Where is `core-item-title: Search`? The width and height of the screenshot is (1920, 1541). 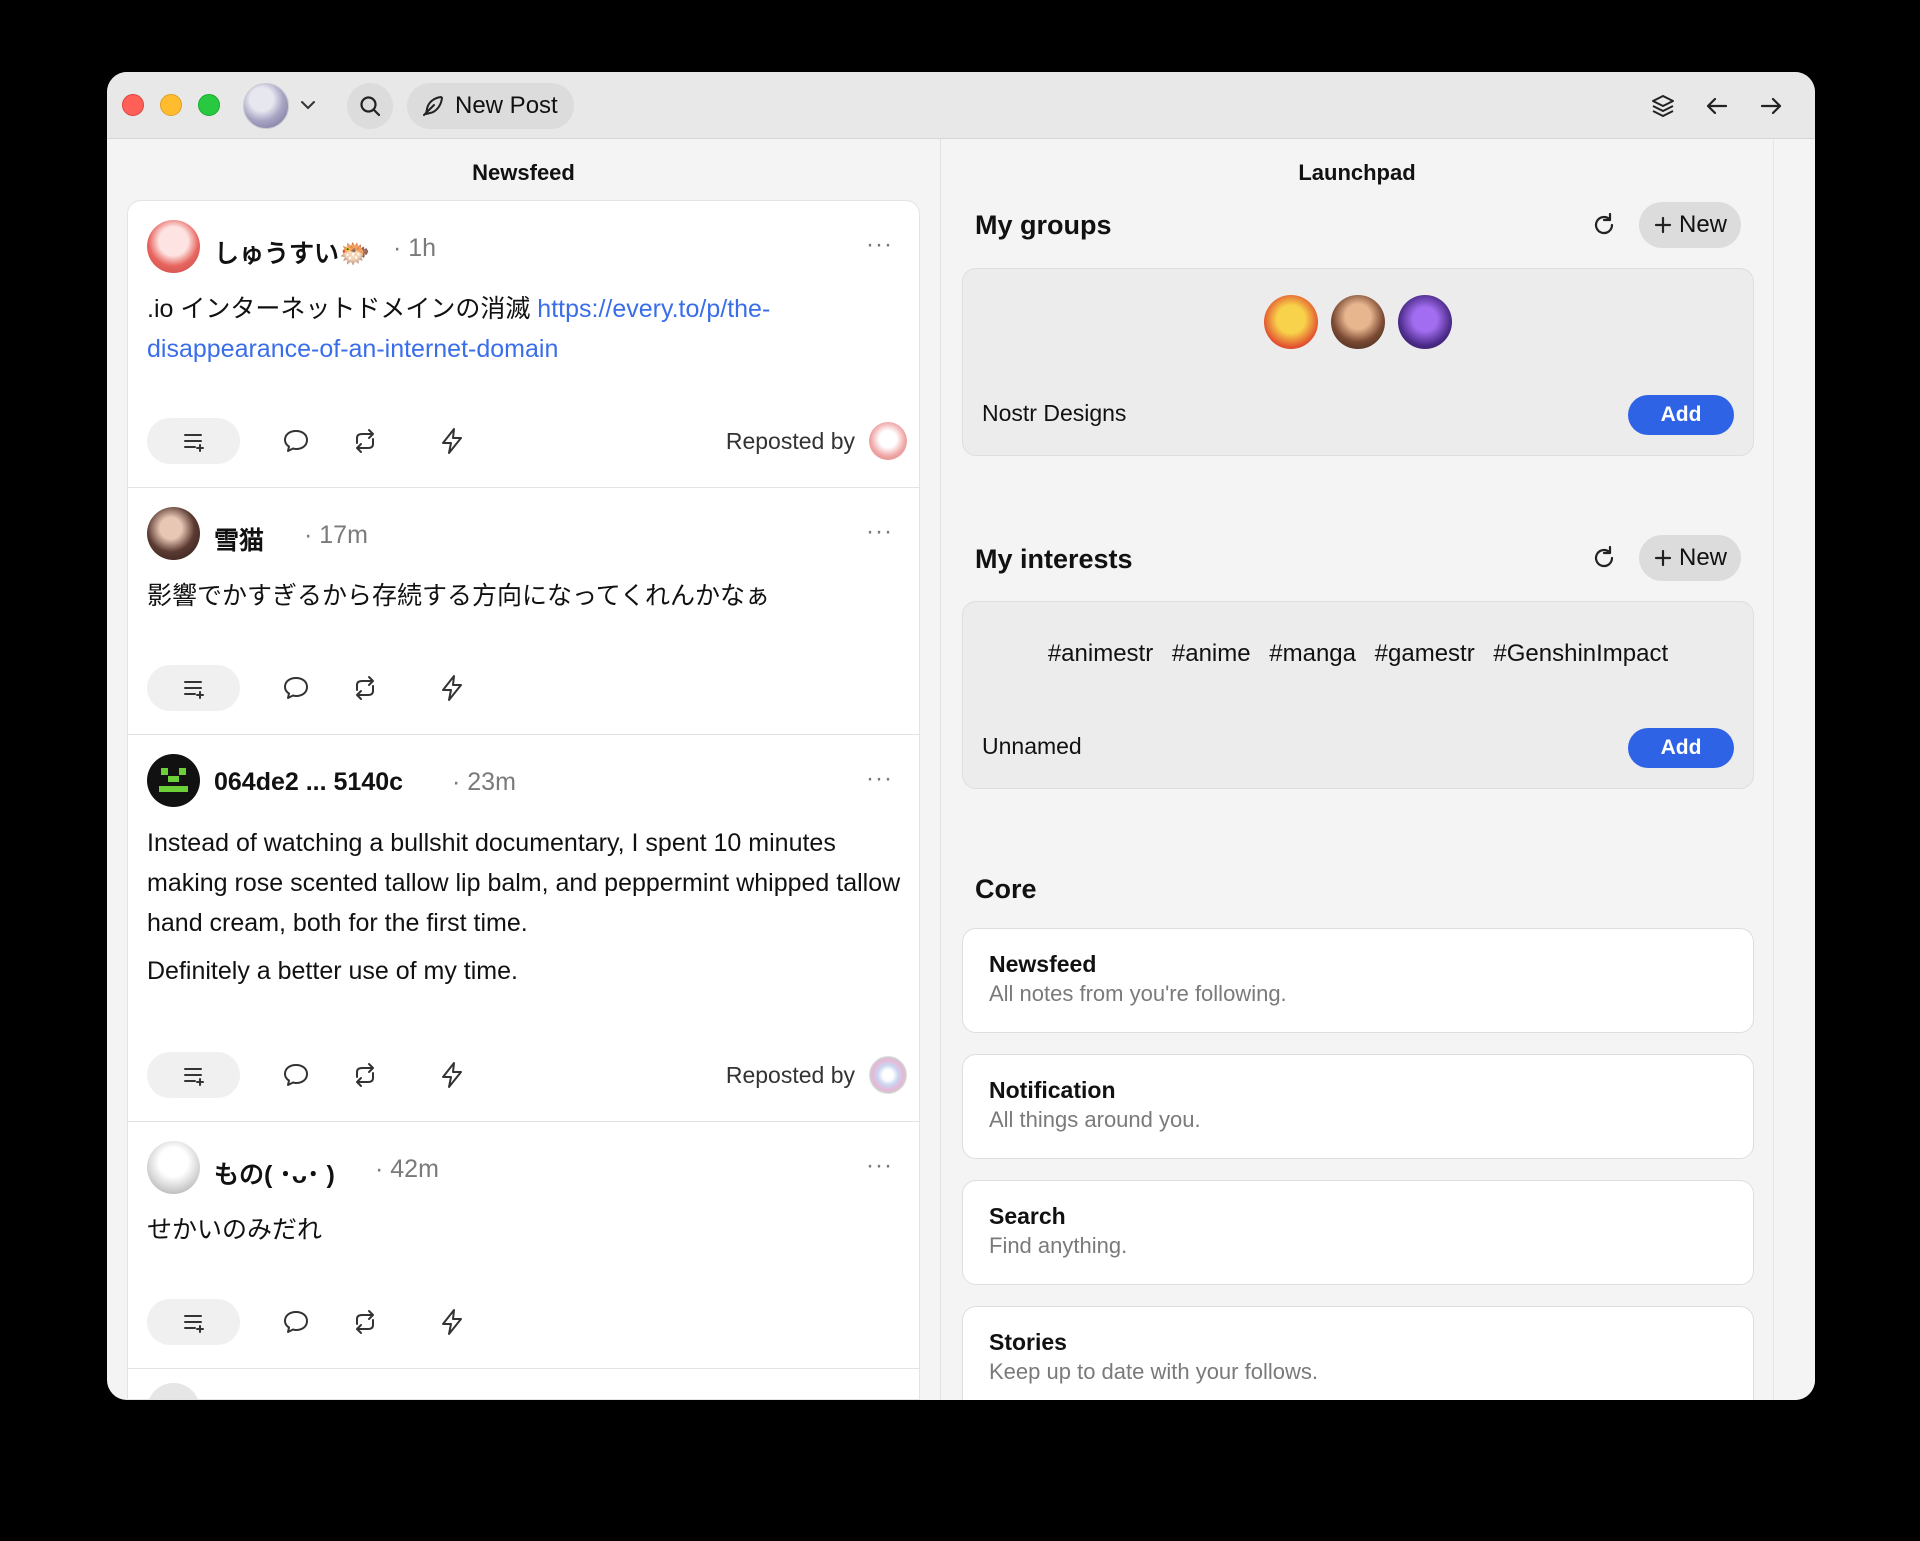 core-item-title: Search is located at coordinates (1027, 1216).